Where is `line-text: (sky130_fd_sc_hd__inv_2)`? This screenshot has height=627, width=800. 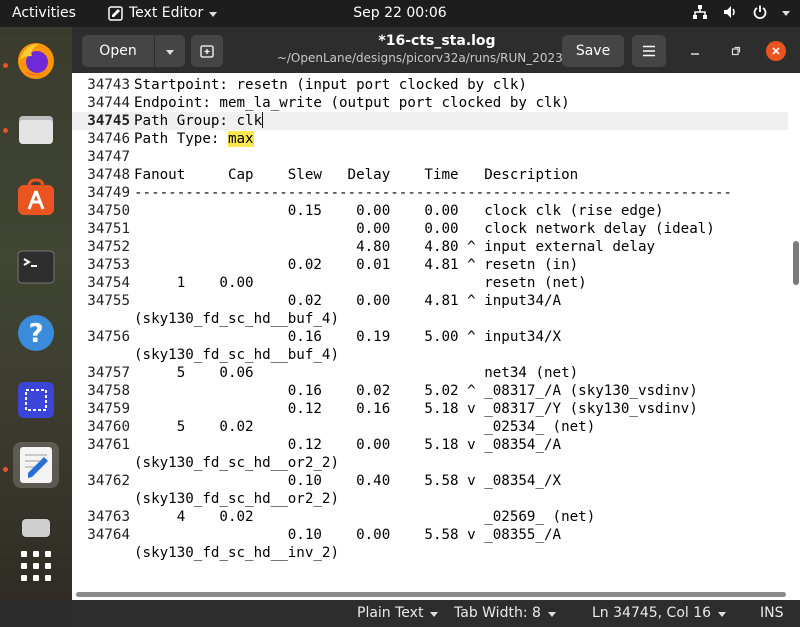
line-text: (sky130_fd_sc_hd__inv_2) is located at coordinates (236, 553).